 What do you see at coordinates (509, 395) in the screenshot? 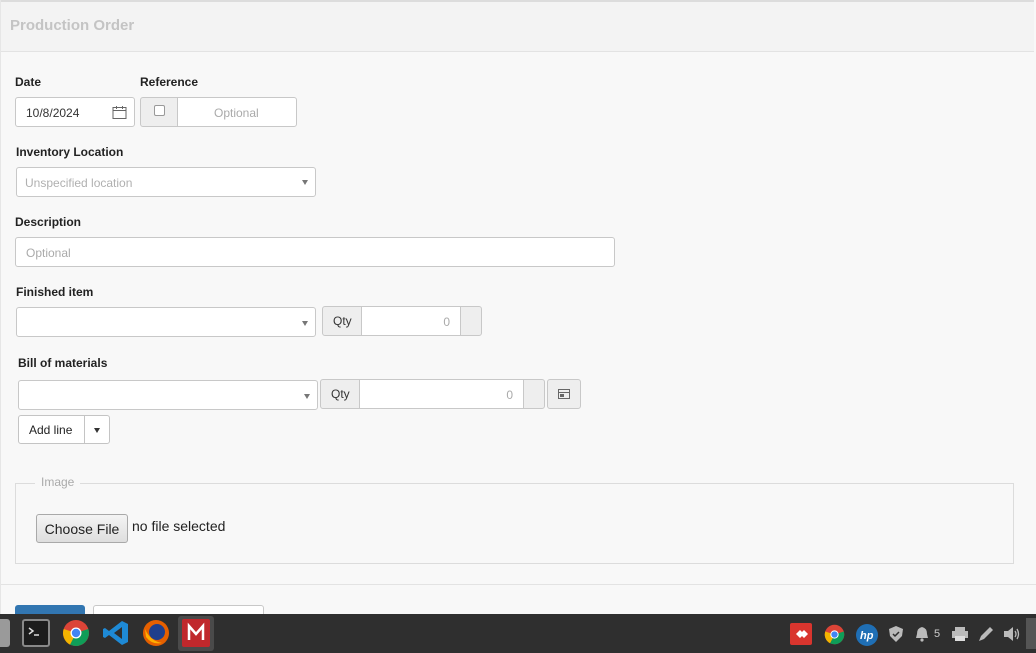
I see `bom-qty-value: 0` at bounding box center [509, 395].